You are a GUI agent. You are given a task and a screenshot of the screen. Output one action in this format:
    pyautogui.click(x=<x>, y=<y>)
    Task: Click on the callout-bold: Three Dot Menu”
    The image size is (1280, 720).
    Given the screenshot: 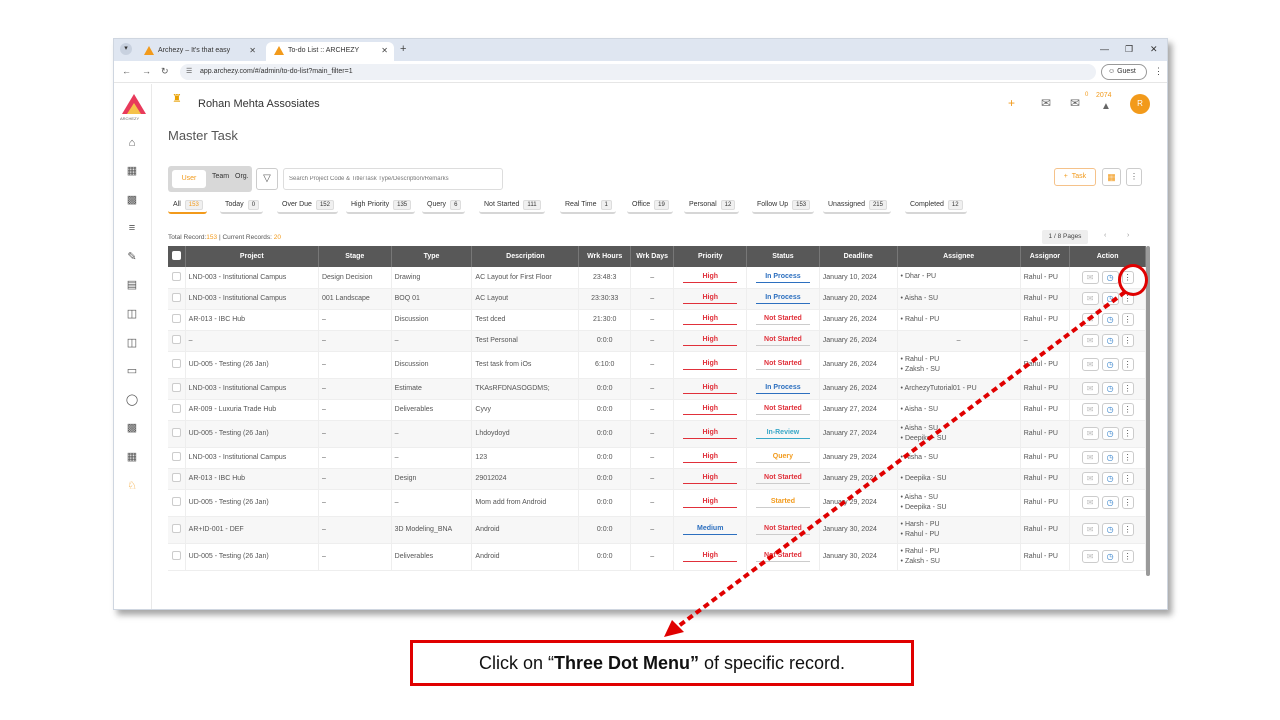 What is the action you would take?
    pyautogui.click(x=626, y=663)
    